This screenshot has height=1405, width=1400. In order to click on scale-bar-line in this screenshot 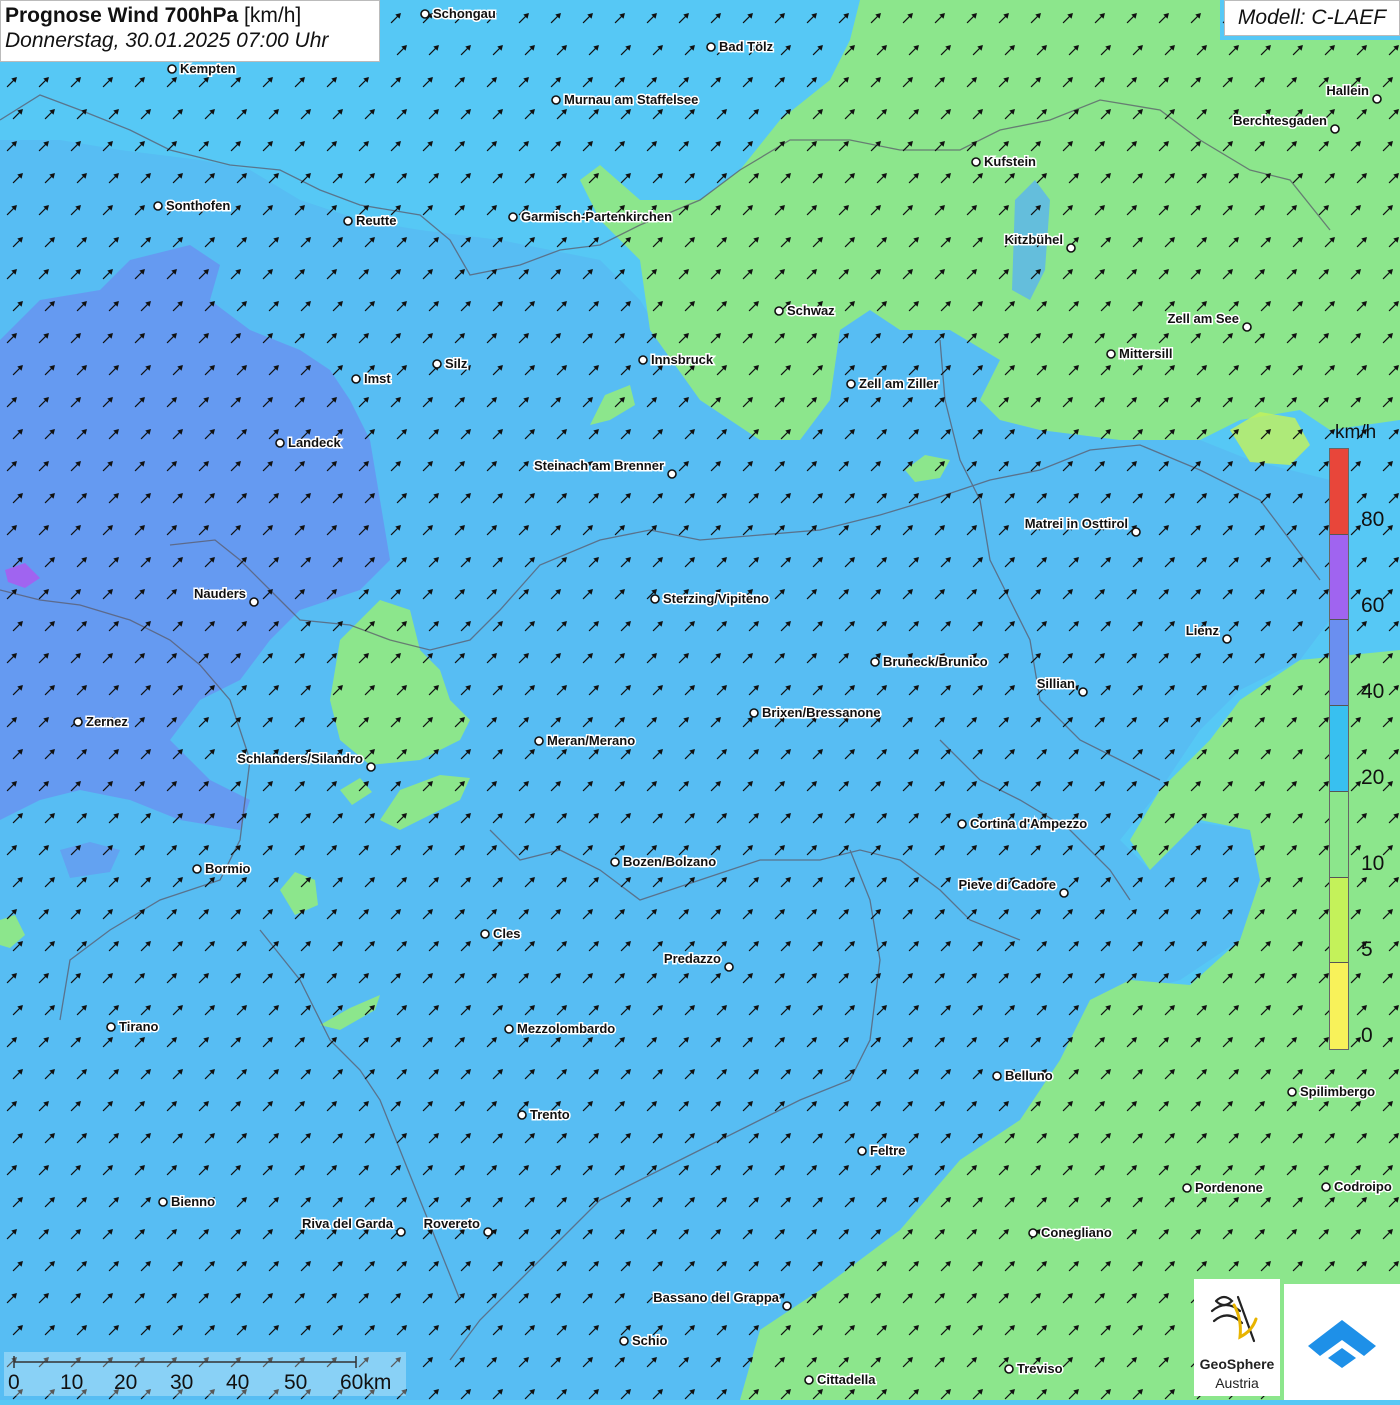, I will do `click(185, 1362)`.